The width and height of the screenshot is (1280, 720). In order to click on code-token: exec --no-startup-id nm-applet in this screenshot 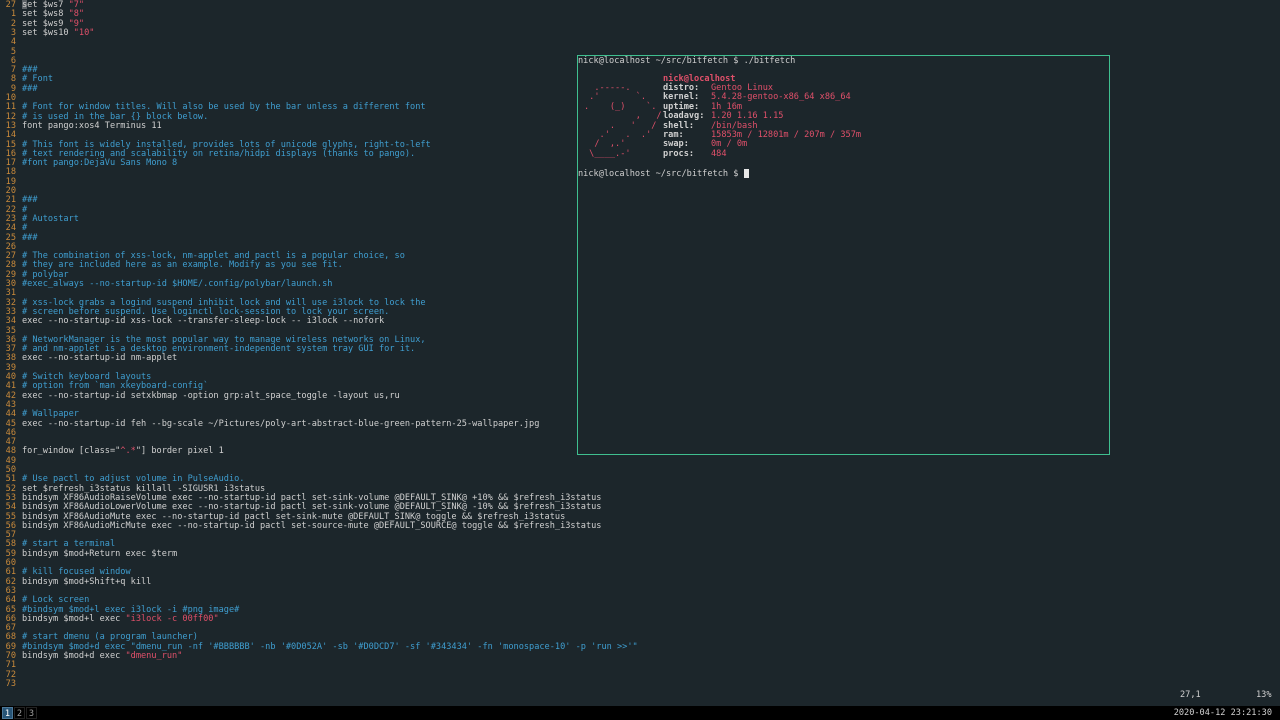, I will do `click(100, 358)`.